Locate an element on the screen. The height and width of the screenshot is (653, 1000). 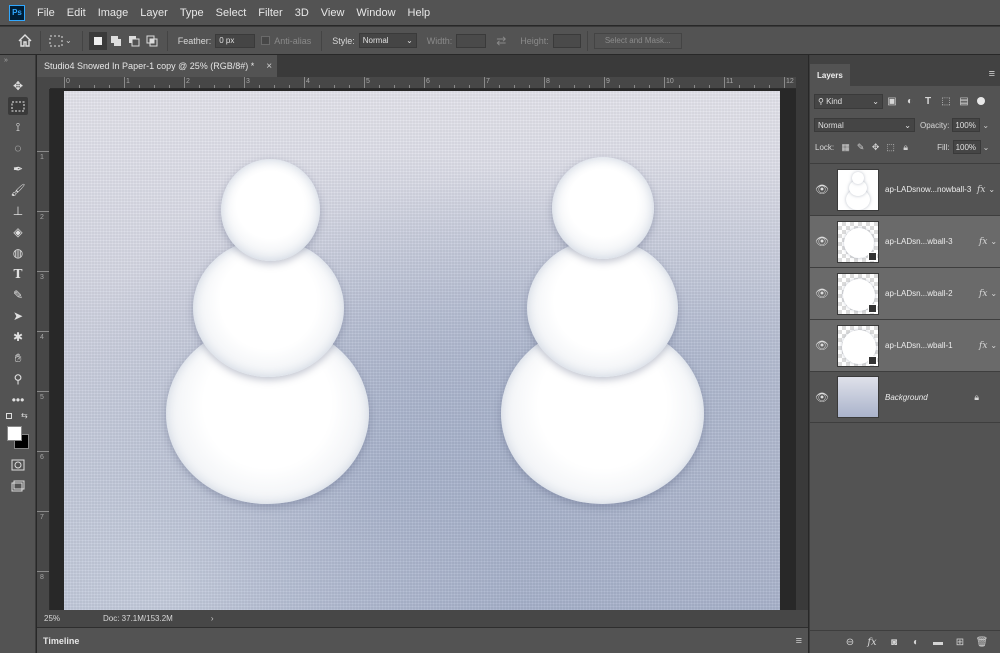
foreground-color-swatch is located at coordinates (14, 433).